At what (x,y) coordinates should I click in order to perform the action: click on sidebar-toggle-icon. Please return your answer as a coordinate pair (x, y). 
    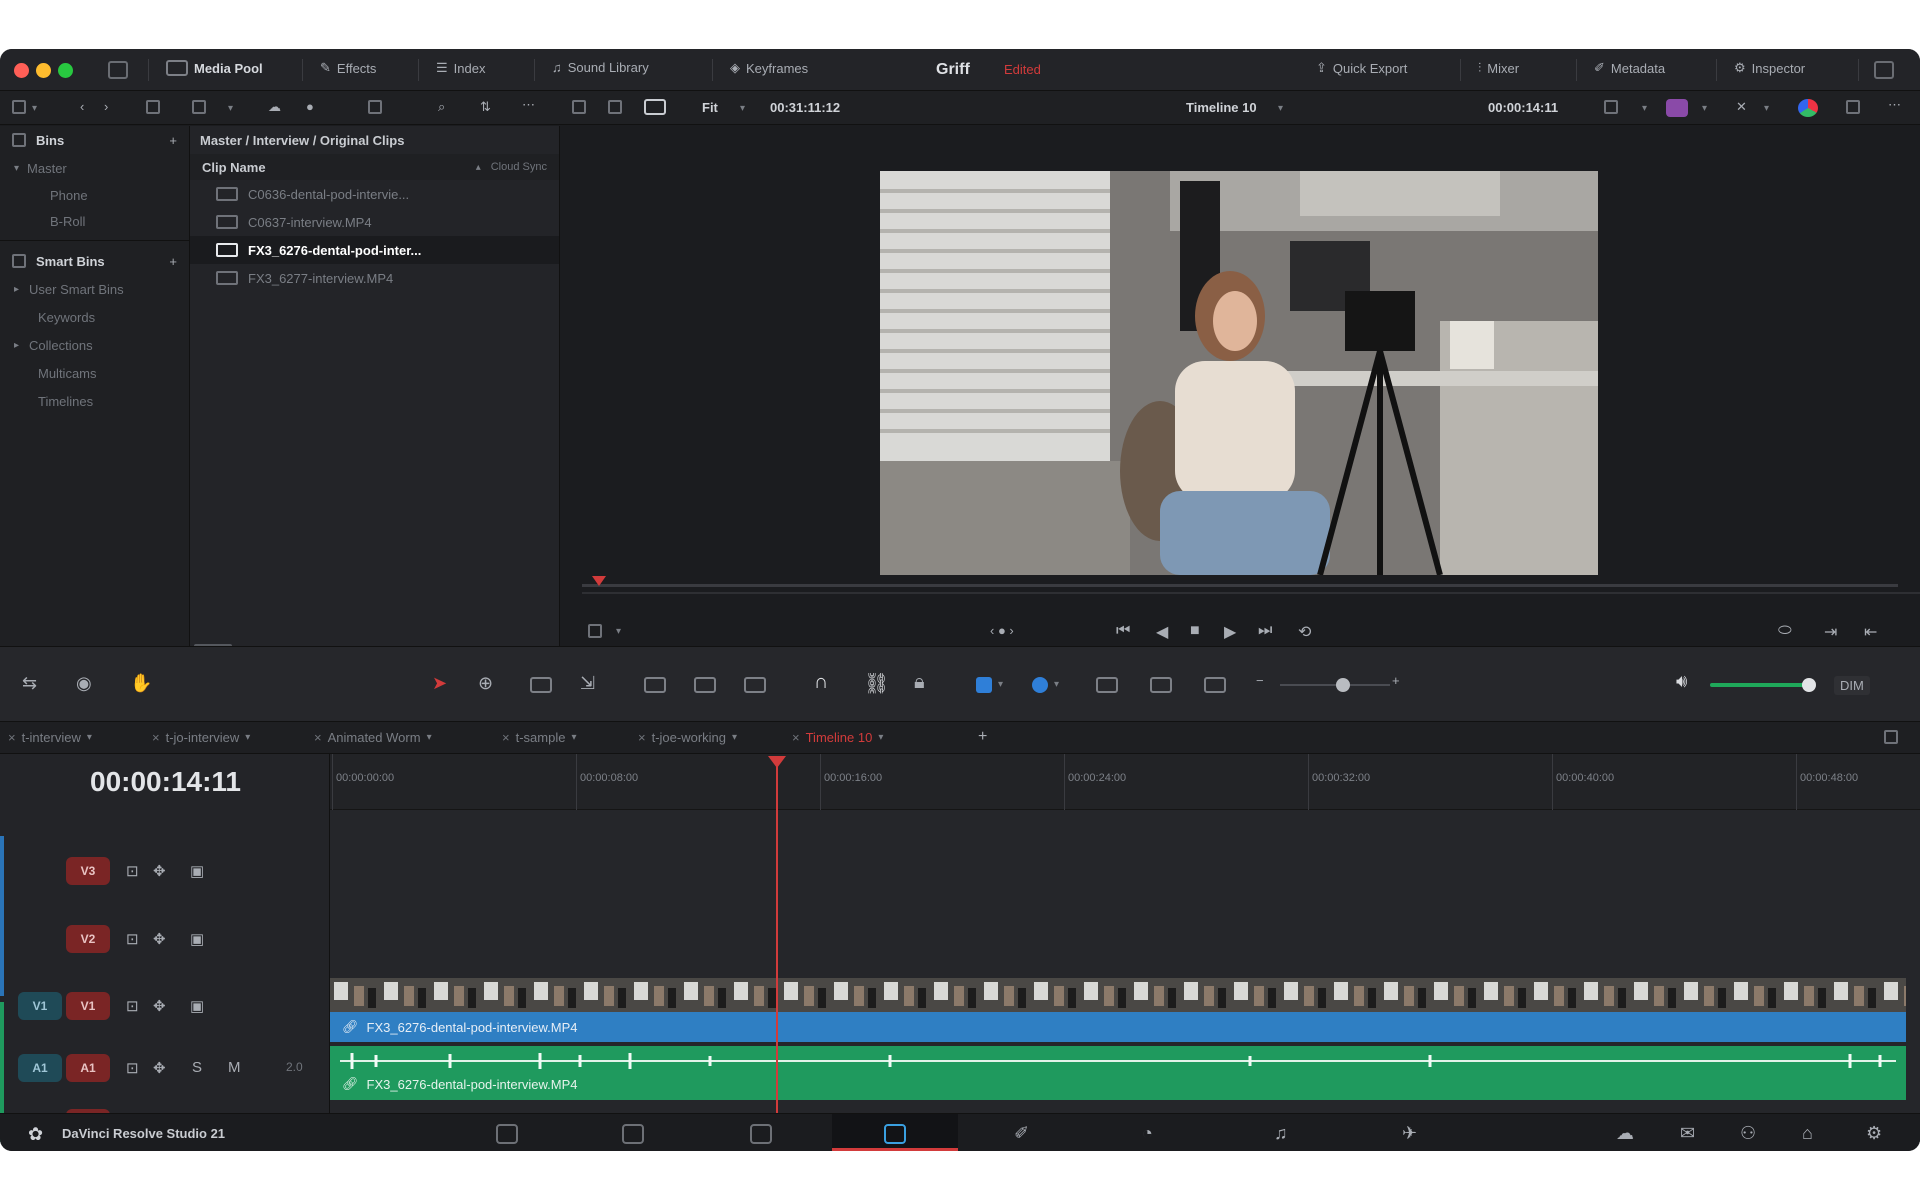
    Looking at the image, I should click on (118, 70).